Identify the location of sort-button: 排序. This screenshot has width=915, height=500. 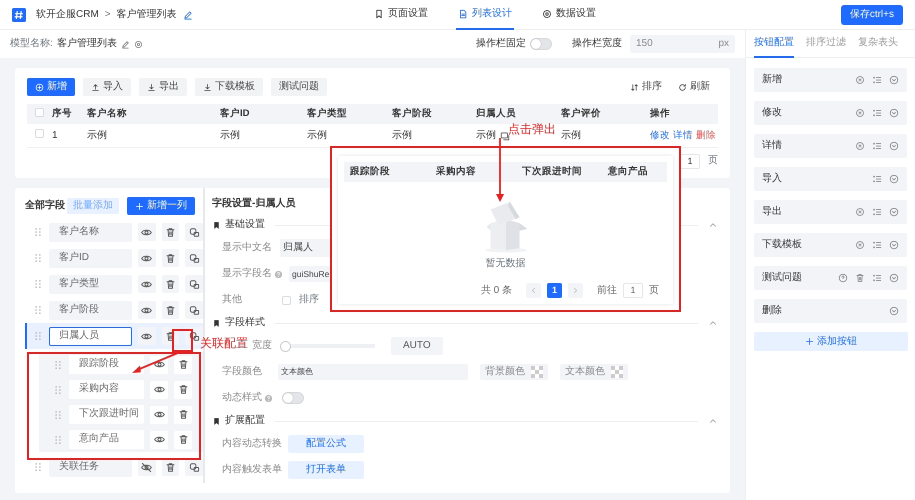
(646, 87).